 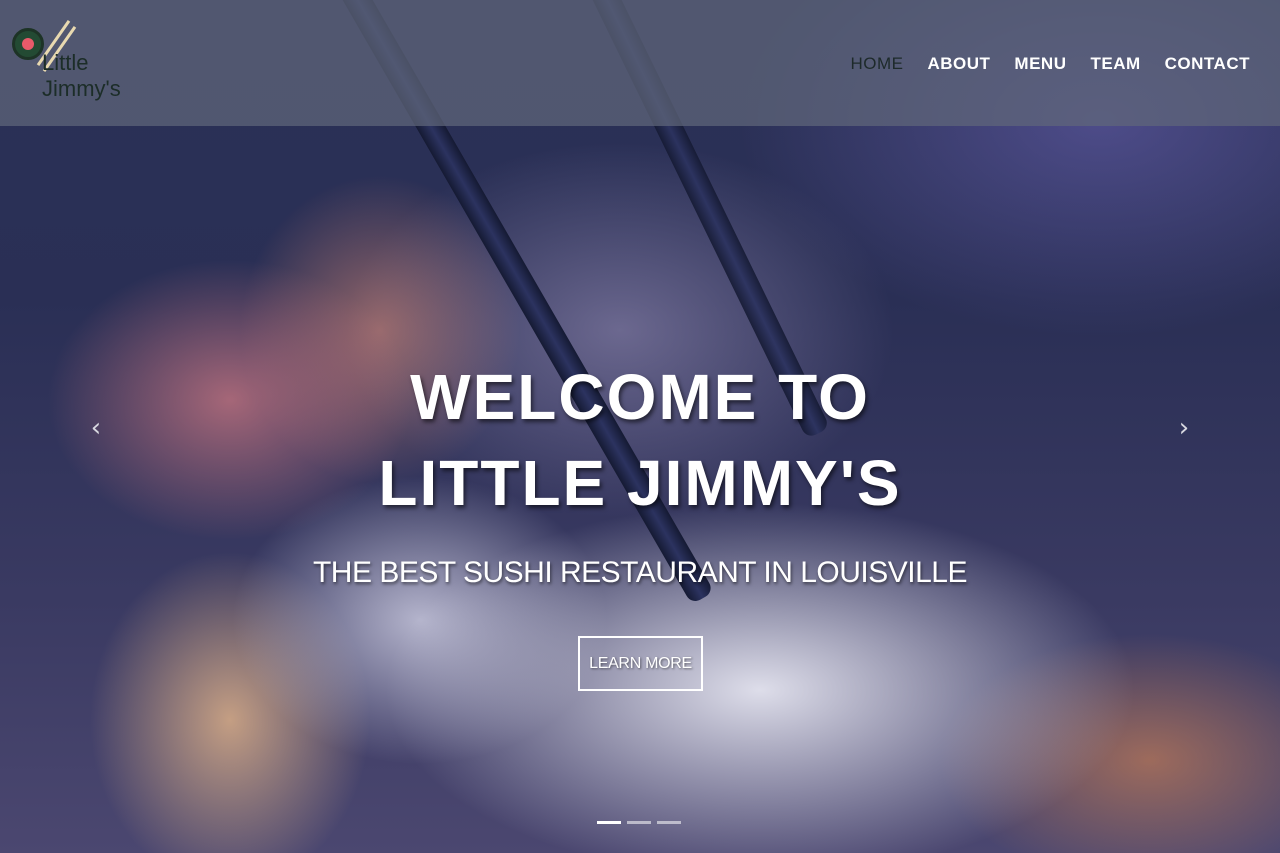 I want to click on learn-more-button: LEARN MORE, so click(x=640, y=663).